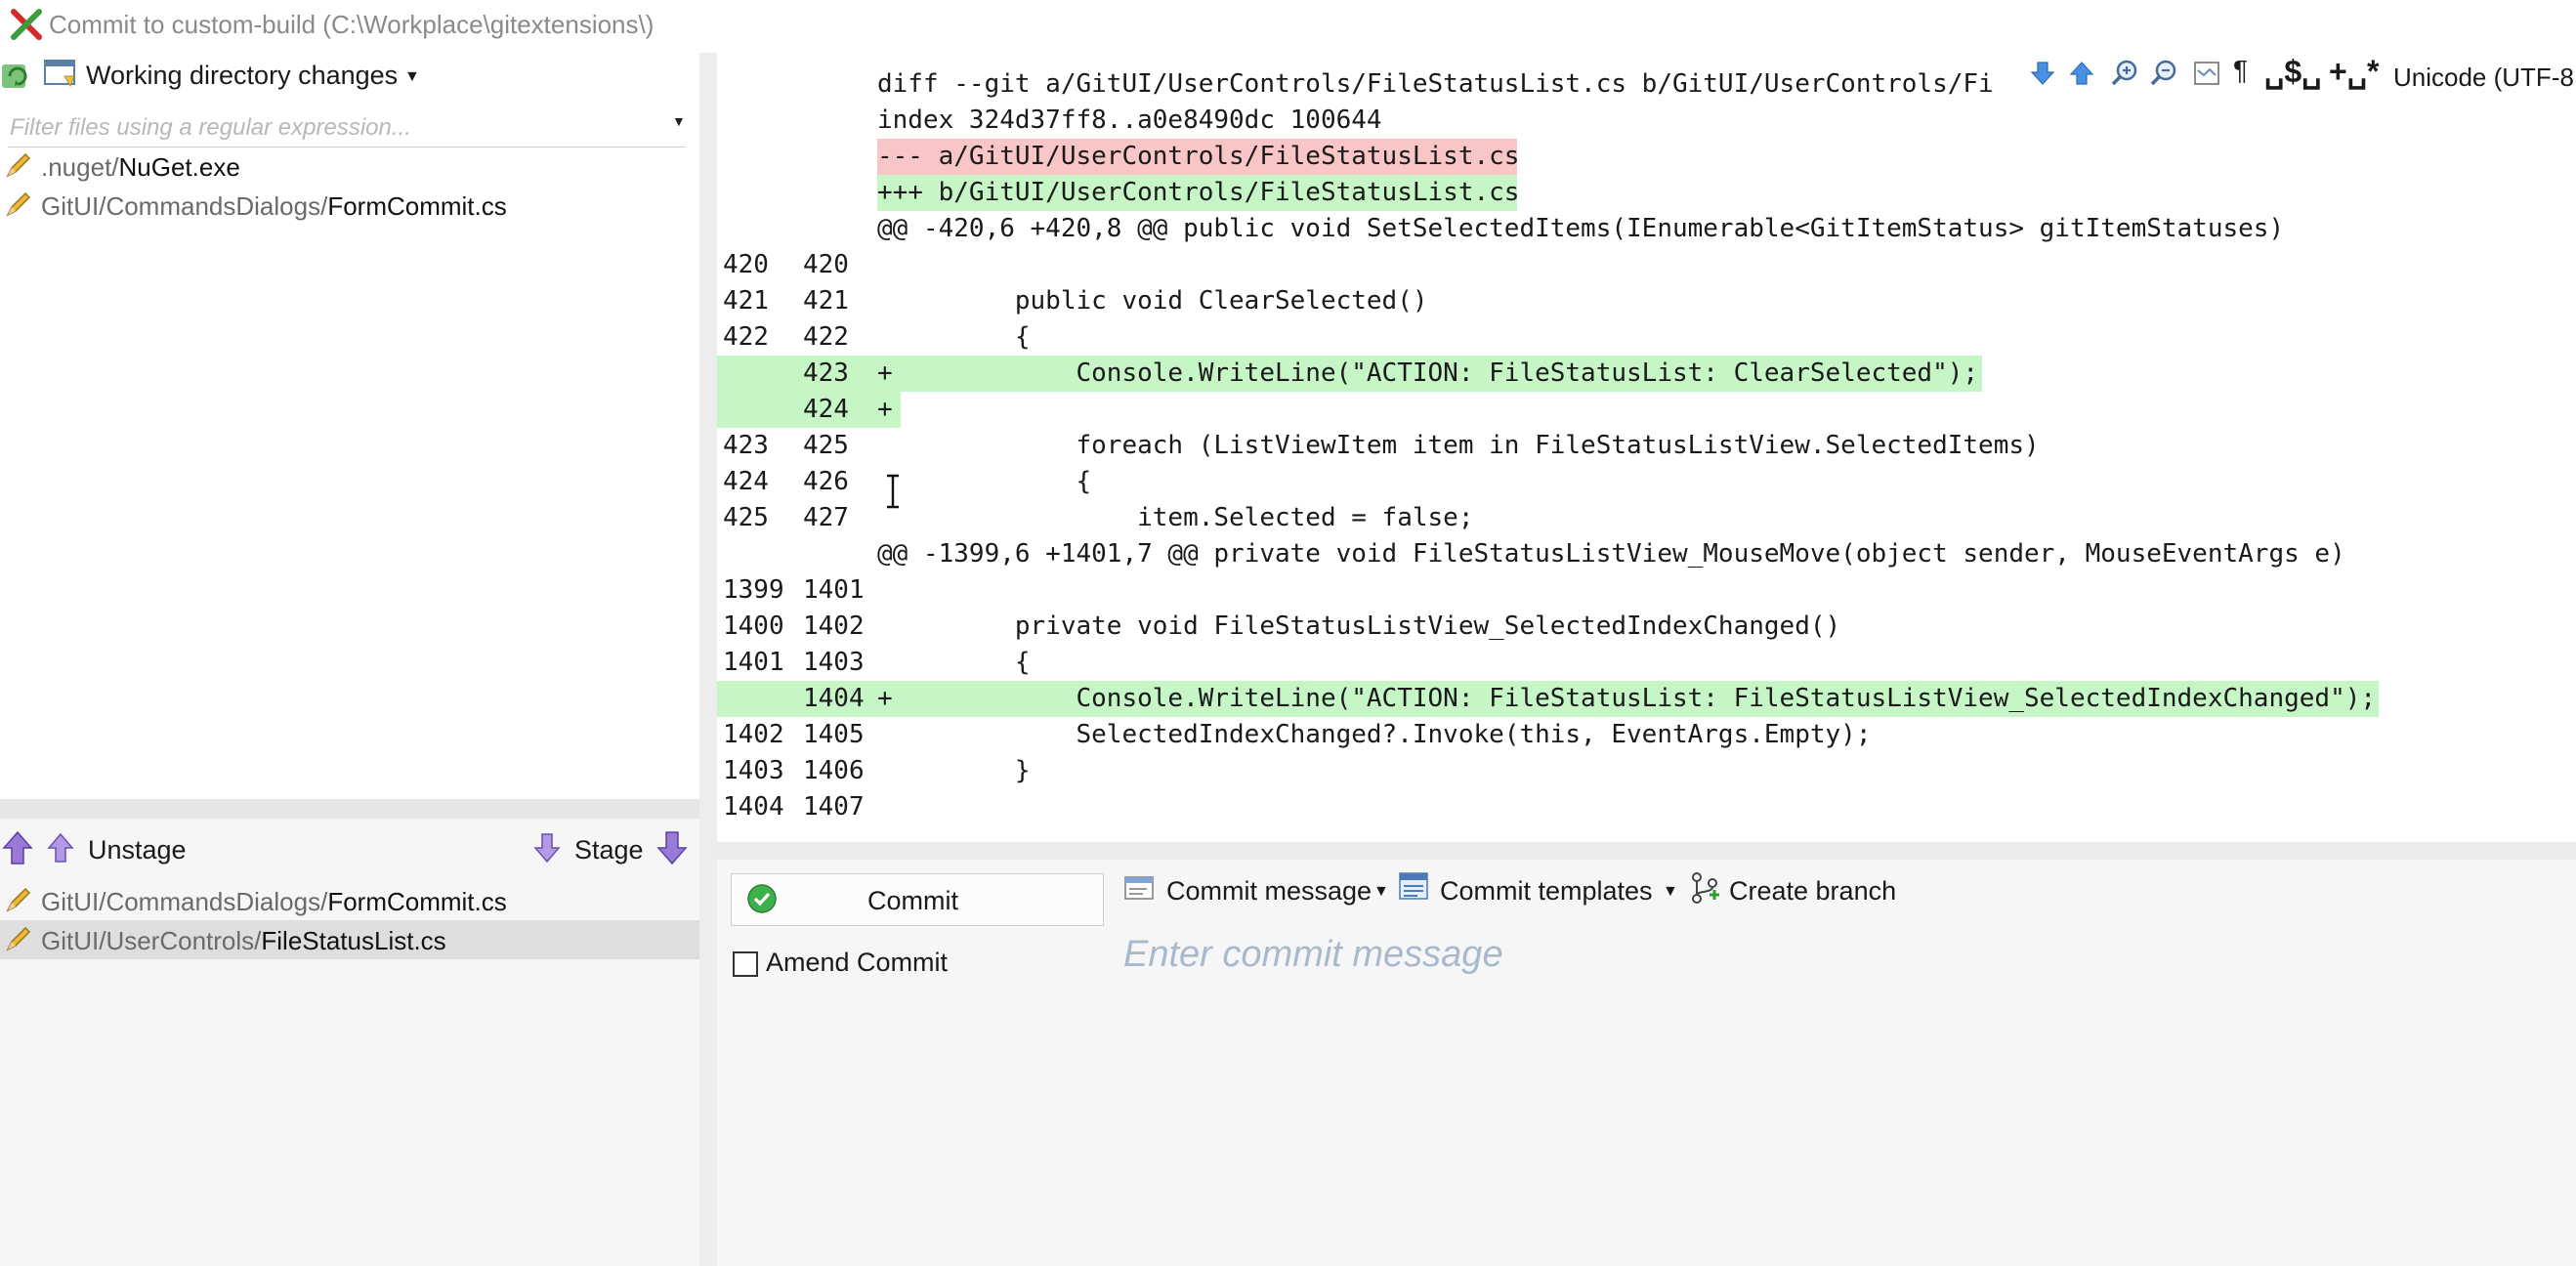 This screenshot has height=1266, width=2576. What do you see at coordinates (826, 517) in the screenshot?
I see `new-line-number: 427` at bounding box center [826, 517].